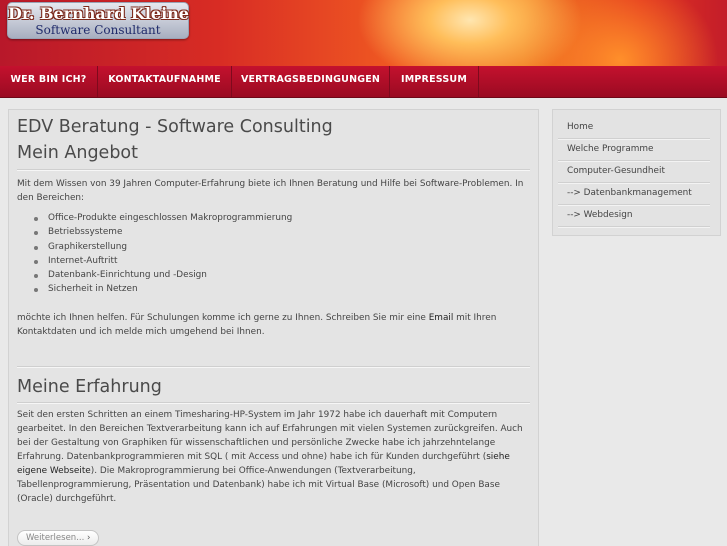 Image resolution: width=727 pixels, height=546 pixels. What do you see at coordinates (89, 387) in the screenshot?
I see `section-heading-erfahrung: Meine Erfahrung` at bounding box center [89, 387].